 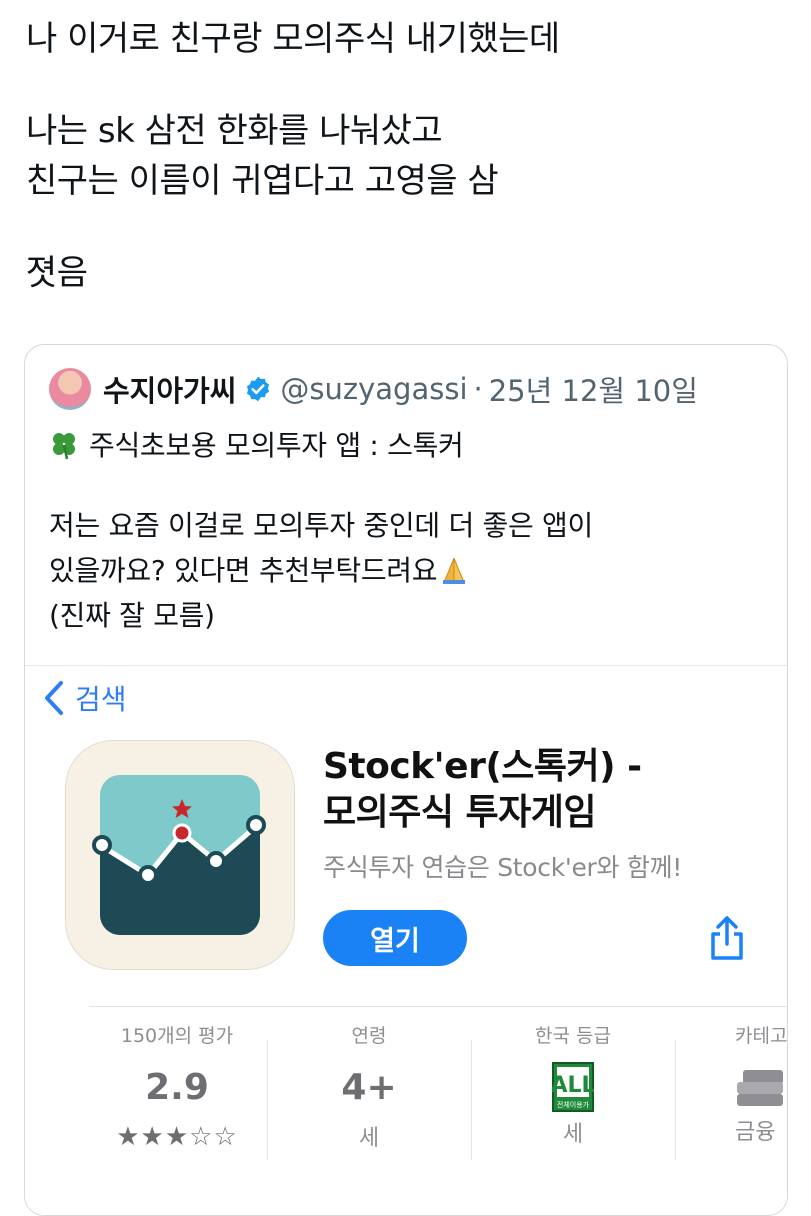 What do you see at coordinates (57, 273) in the screenshot?
I see `tweet-line: 졋음` at bounding box center [57, 273].